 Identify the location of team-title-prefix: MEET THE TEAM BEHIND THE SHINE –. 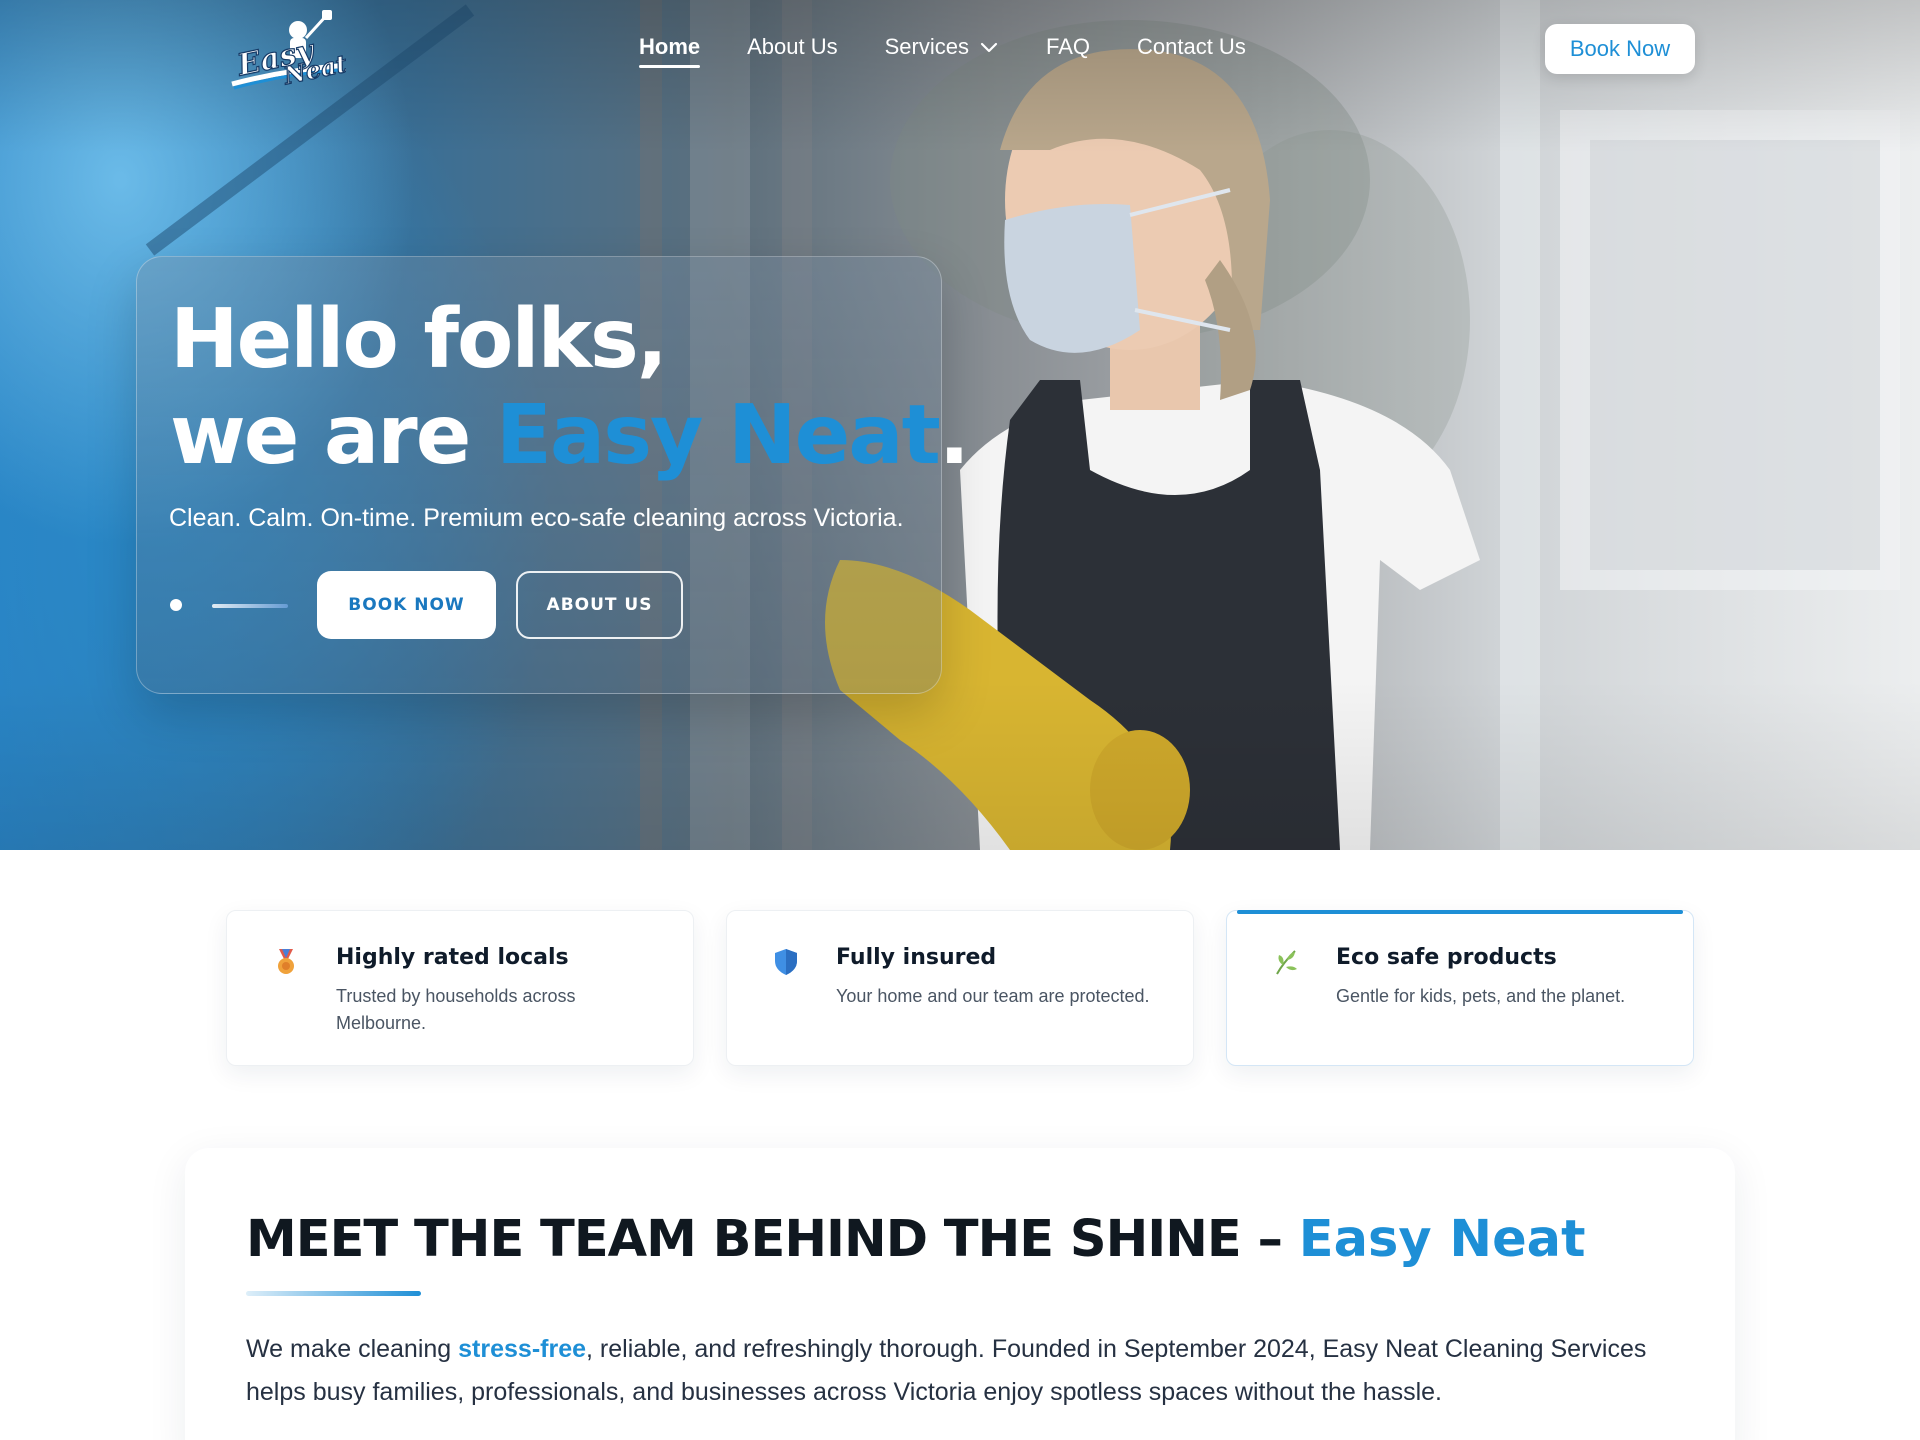
(772, 1239).